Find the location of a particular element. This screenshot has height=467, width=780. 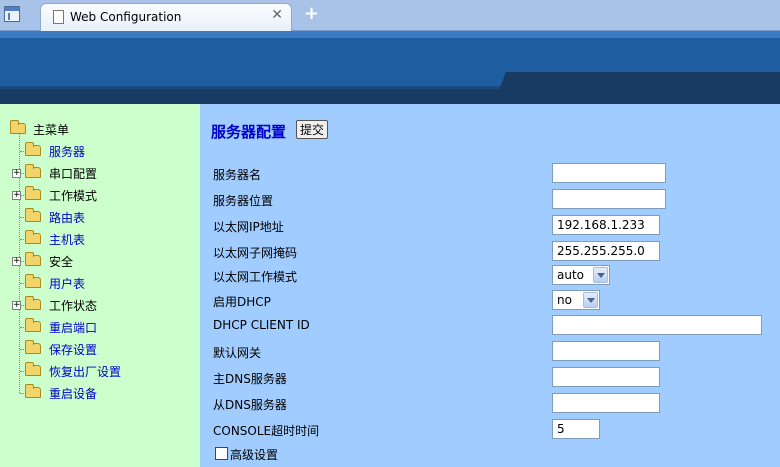

field-label: 服务器名 is located at coordinates (237, 175).